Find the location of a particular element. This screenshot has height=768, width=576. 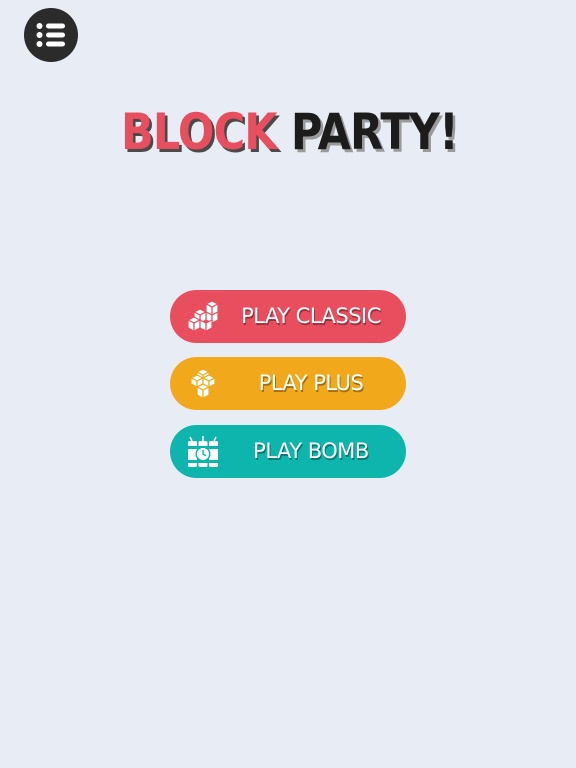

play-bomb-button: PLAY BOMB is located at coordinates (288, 451).